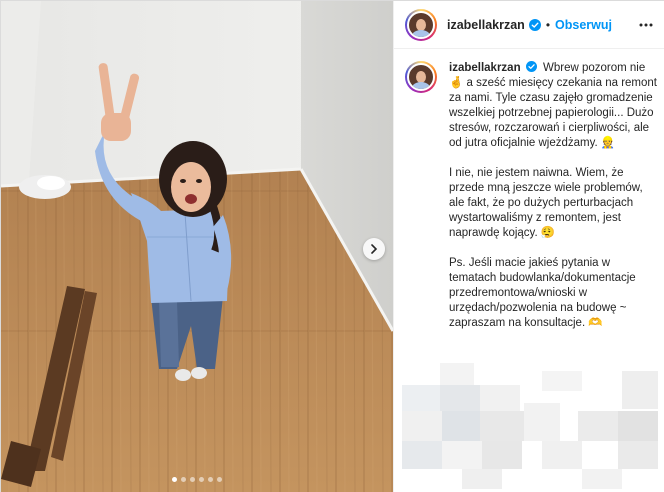 This screenshot has height=492, width=664. I want to click on avatar, so click(421, 24).